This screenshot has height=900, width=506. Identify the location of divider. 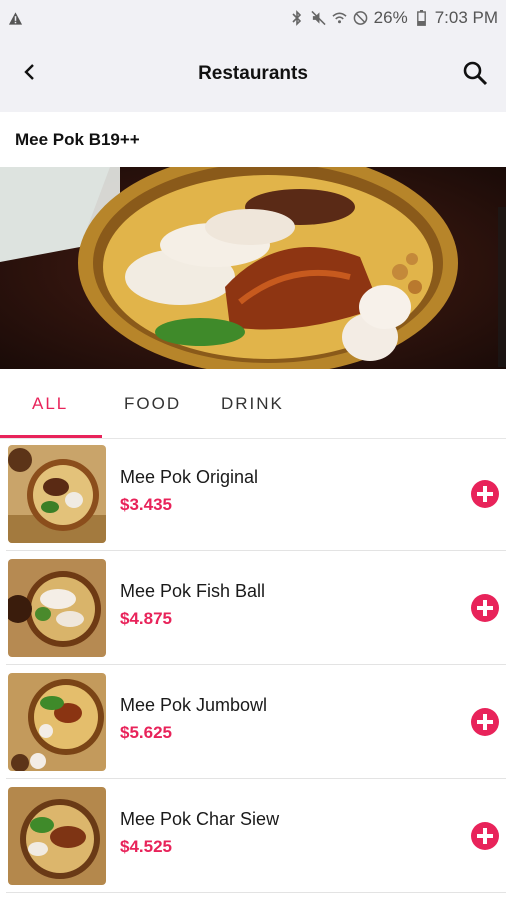
(256, 892).